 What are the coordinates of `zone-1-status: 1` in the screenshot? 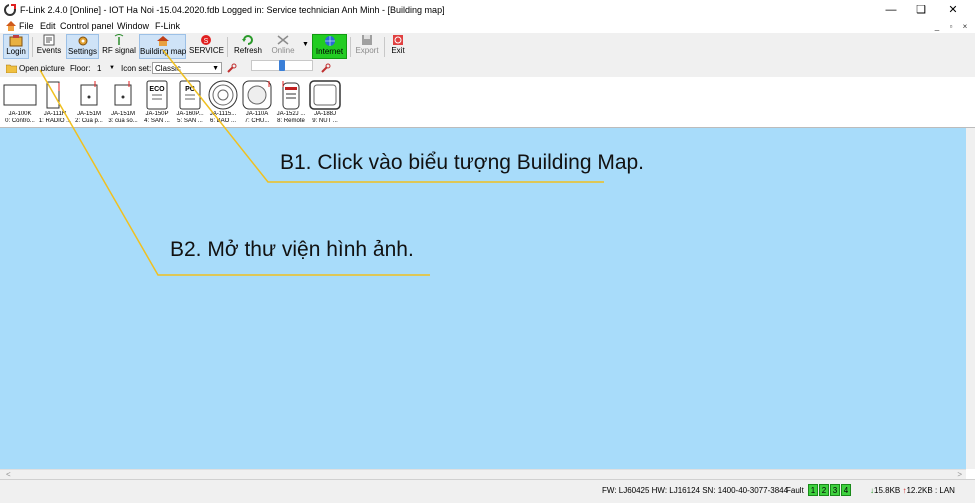 It's located at (813, 490).